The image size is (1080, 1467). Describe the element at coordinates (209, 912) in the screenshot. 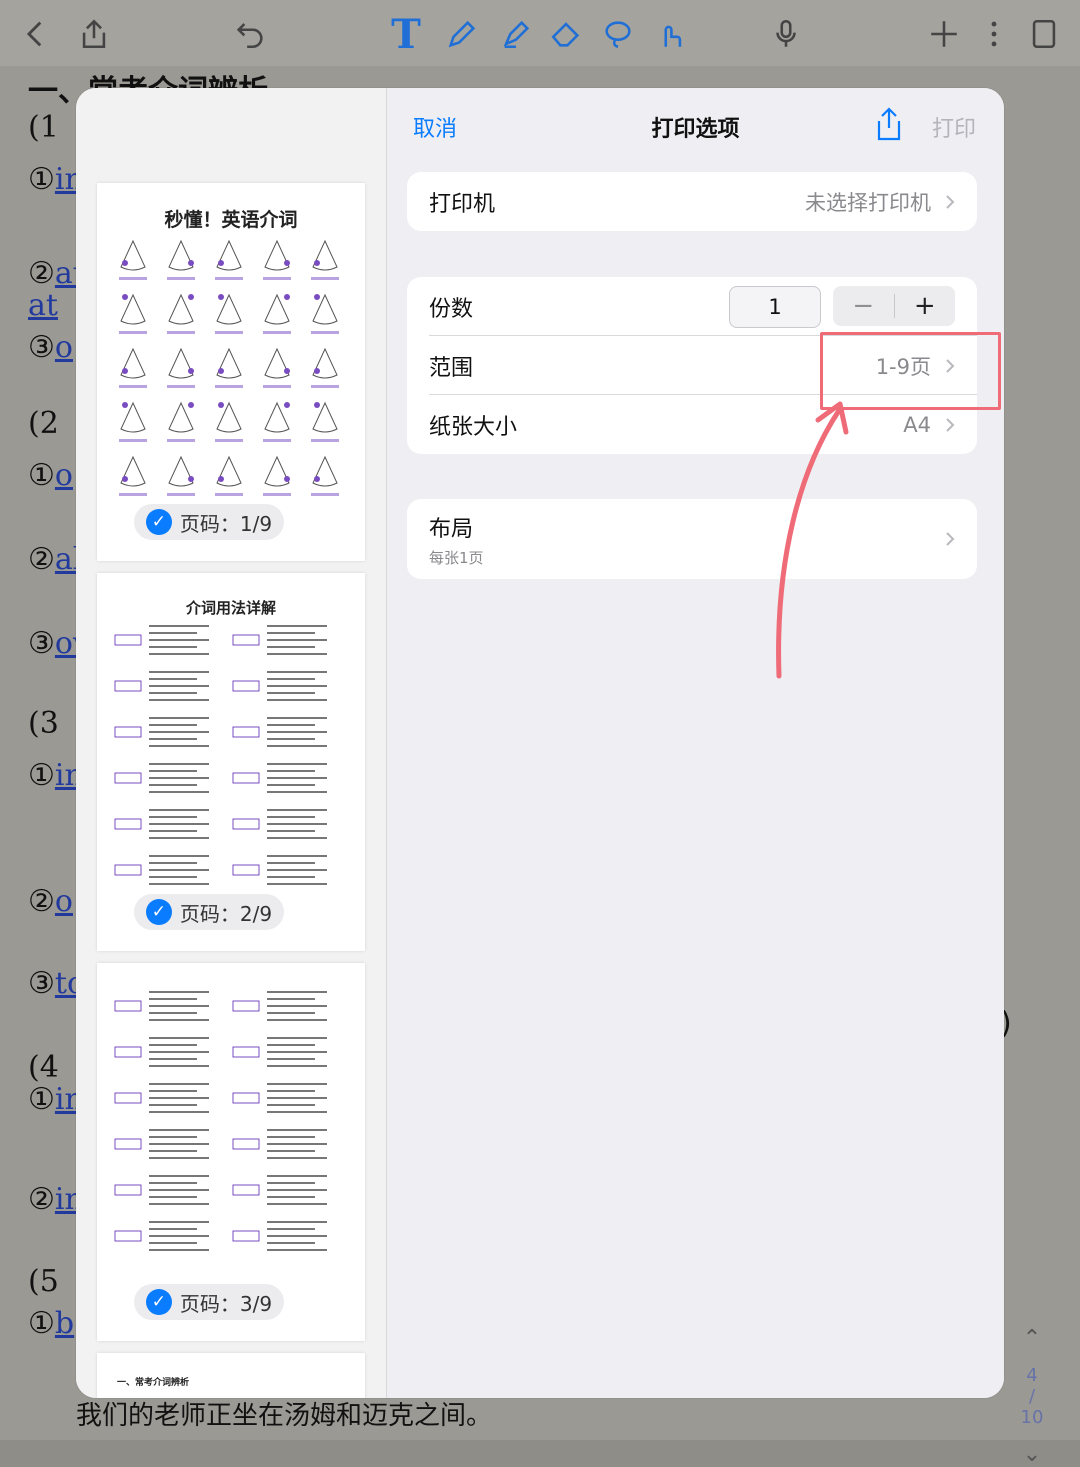

I see `page-badge-2: ✓ 页码：2/9` at that location.